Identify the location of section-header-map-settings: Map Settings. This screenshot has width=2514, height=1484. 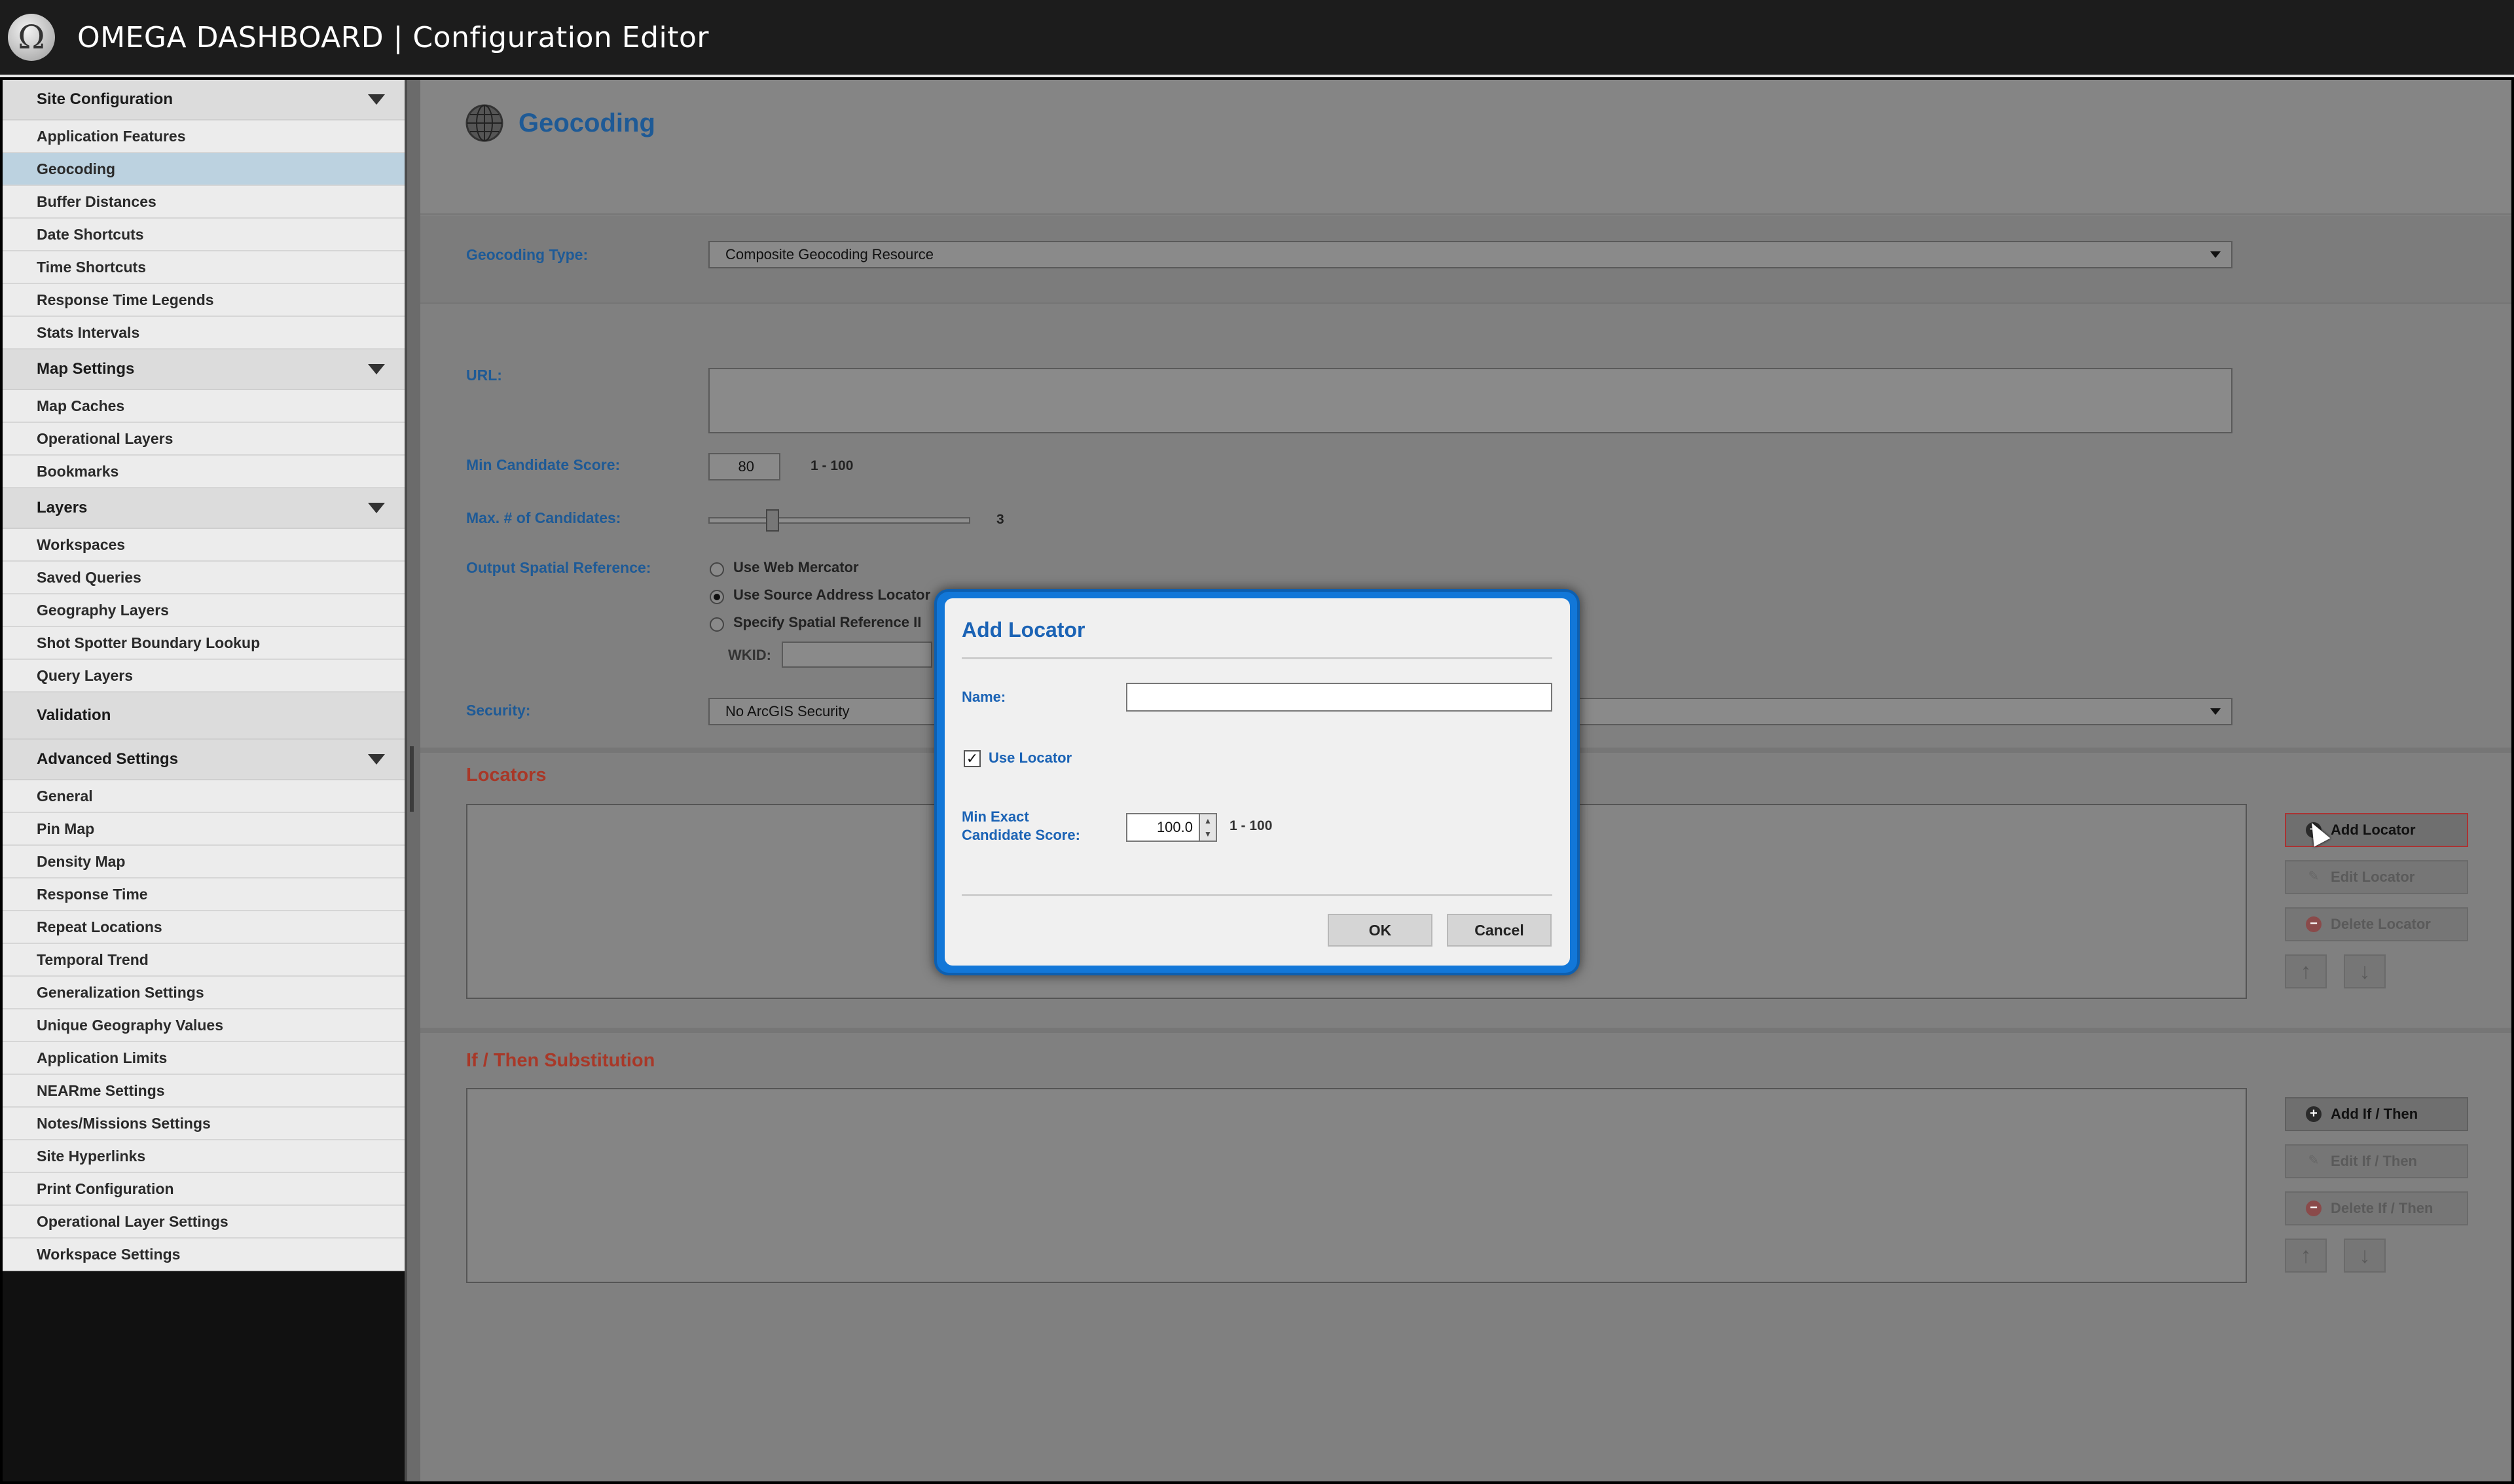
(204, 370).